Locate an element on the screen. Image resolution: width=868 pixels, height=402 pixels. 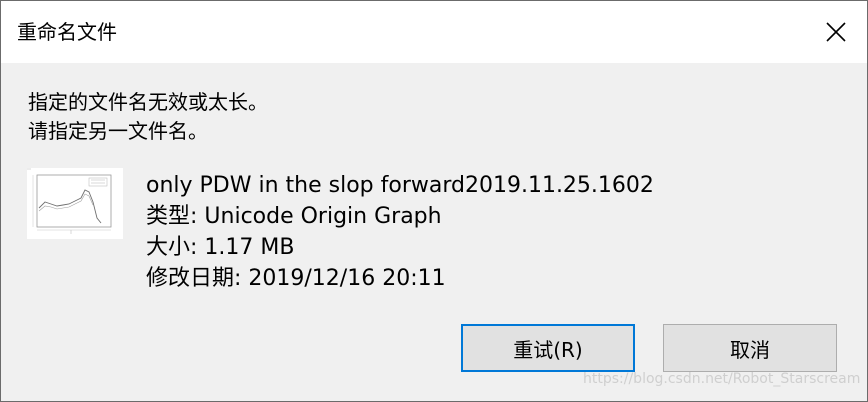
message-line-2: 请指定另一文件名。 is located at coordinates (118, 131).